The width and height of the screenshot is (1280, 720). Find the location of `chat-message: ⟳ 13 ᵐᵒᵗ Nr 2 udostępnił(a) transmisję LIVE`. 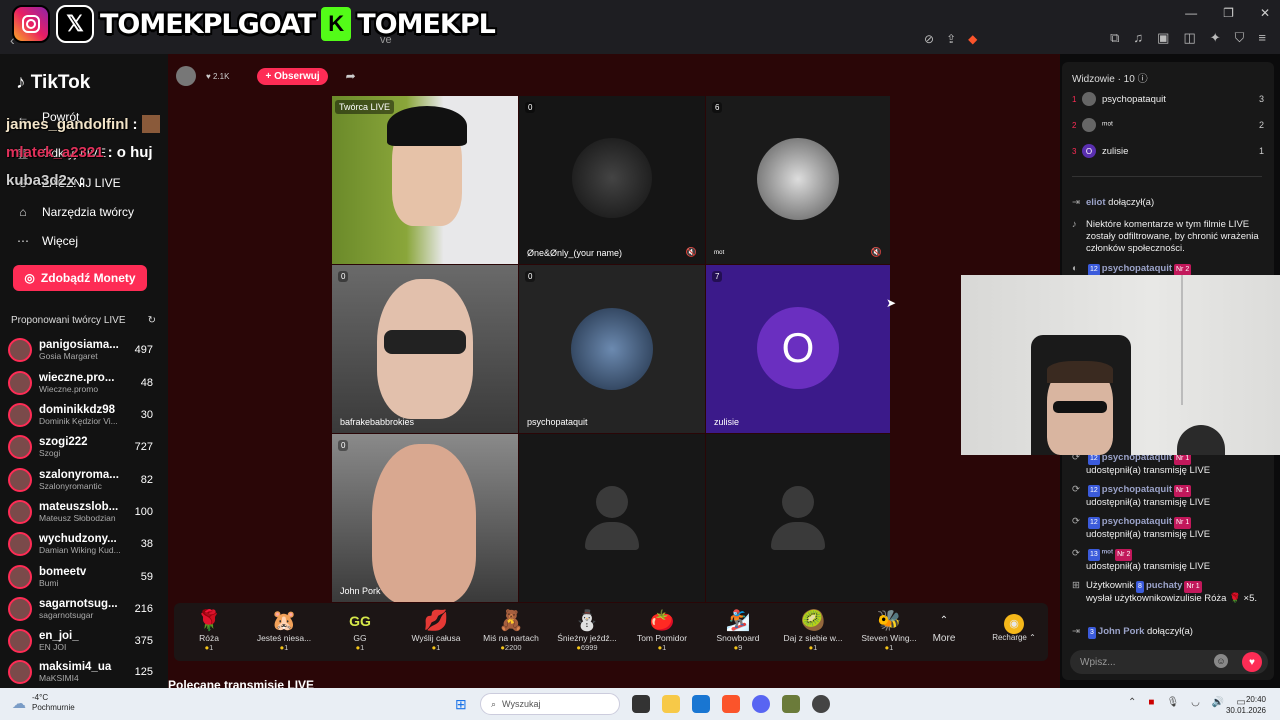

chat-message: ⟳ 13 ᵐᵒᵗ Nr 2 udostępnił(a) transmisję LIVE is located at coordinates (1141, 560).